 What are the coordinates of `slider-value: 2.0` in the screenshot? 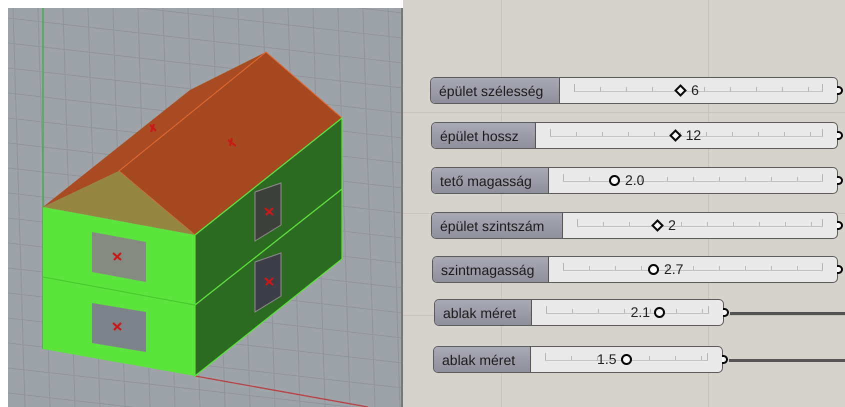 It's located at (634, 180).